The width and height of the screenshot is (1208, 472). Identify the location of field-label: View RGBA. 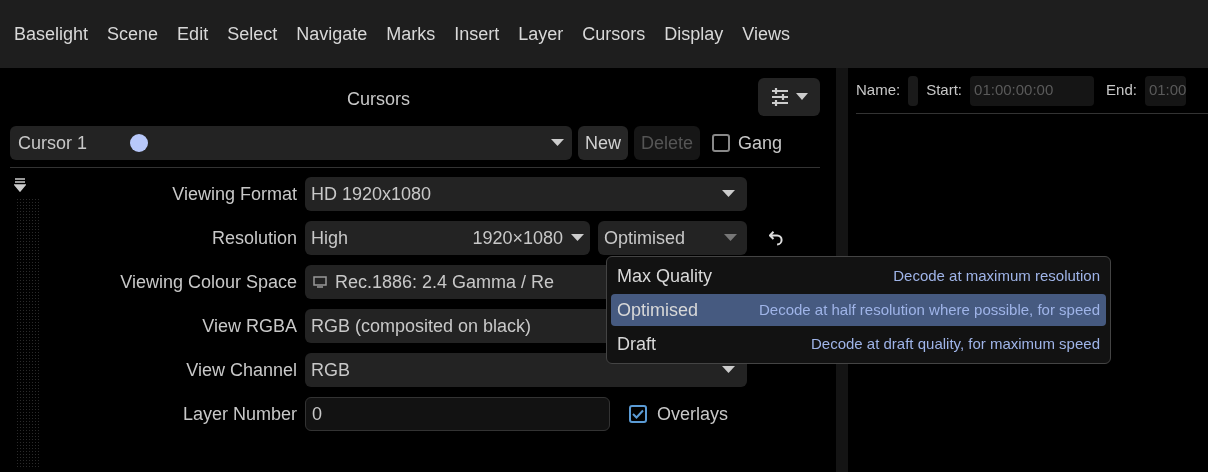
(249, 326).